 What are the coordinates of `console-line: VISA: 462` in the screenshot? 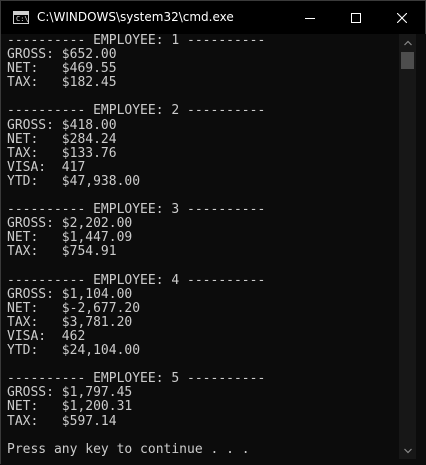 It's located at (46, 336).